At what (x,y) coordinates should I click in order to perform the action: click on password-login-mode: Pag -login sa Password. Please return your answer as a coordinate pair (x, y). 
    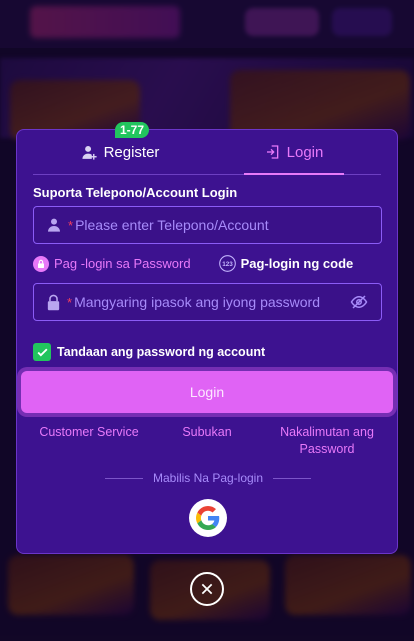
    Looking at the image, I should click on (112, 263).